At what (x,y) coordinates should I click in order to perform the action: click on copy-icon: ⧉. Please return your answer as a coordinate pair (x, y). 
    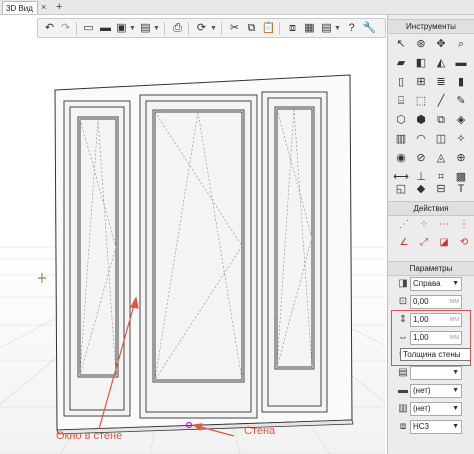
    Looking at the image, I should click on (251, 28).